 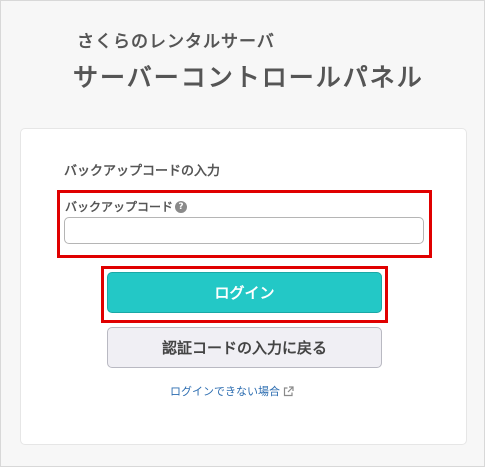 What do you see at coordinates (142, 171) in the screenshot?
I see `section-heading: バックアップコードの入力` at bounding box center [142, 171].